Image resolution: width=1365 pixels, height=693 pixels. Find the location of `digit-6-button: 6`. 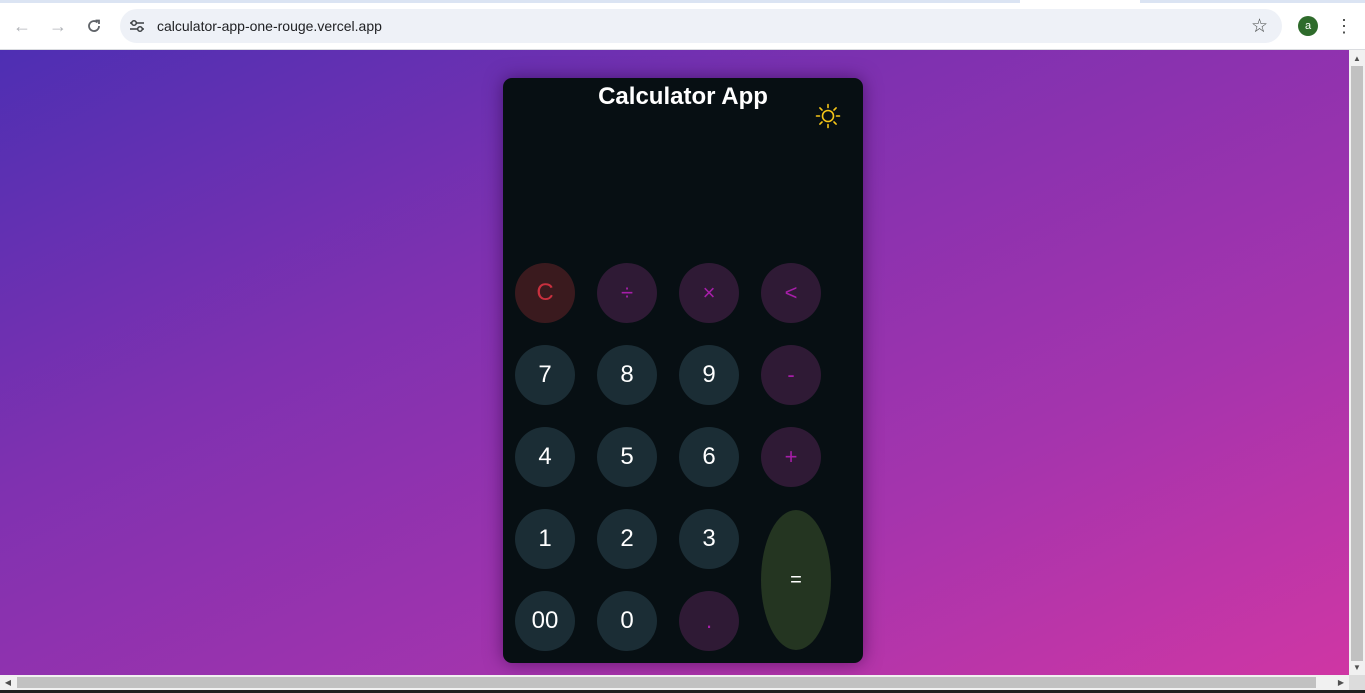

digit-6-button: 6 is located at coordinates (709, 457).